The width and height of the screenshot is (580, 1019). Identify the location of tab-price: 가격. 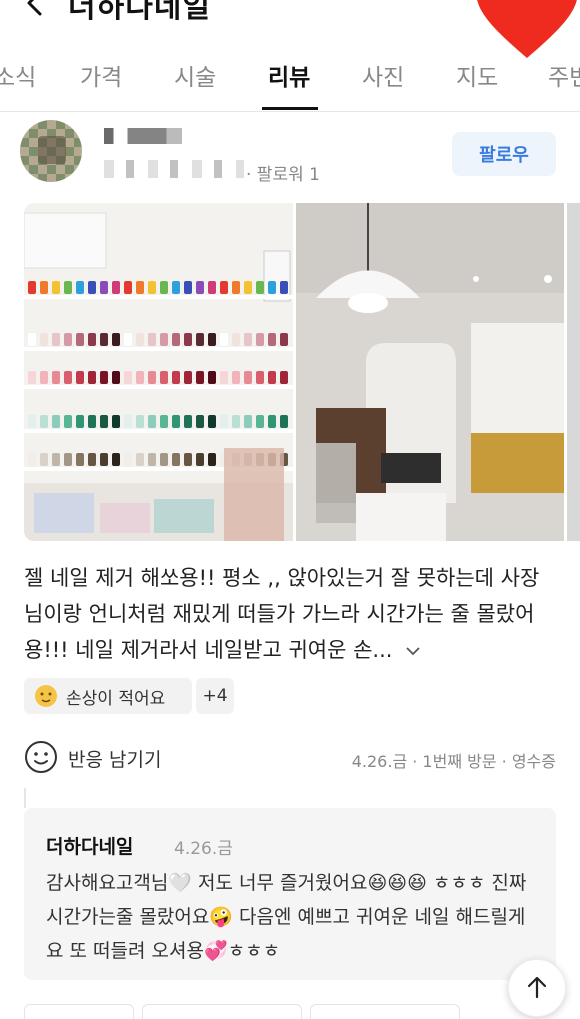
(101, 75).